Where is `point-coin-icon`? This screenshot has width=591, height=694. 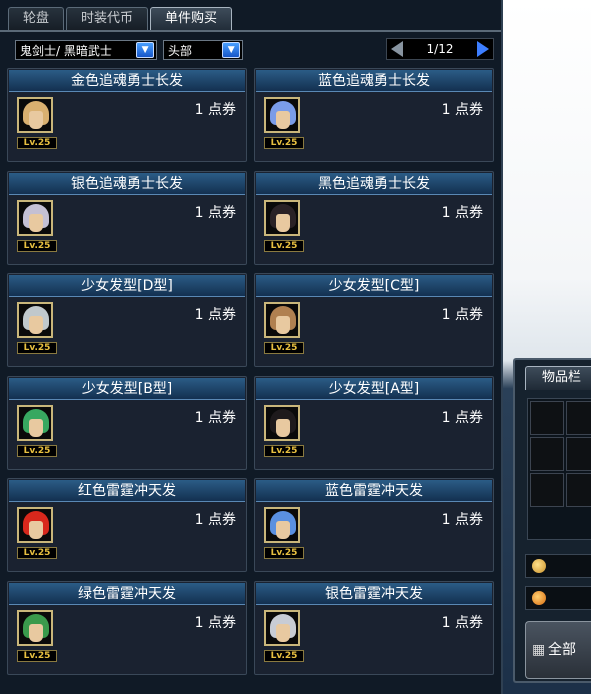
point-coin-icon is located at coordinates (539, 598).